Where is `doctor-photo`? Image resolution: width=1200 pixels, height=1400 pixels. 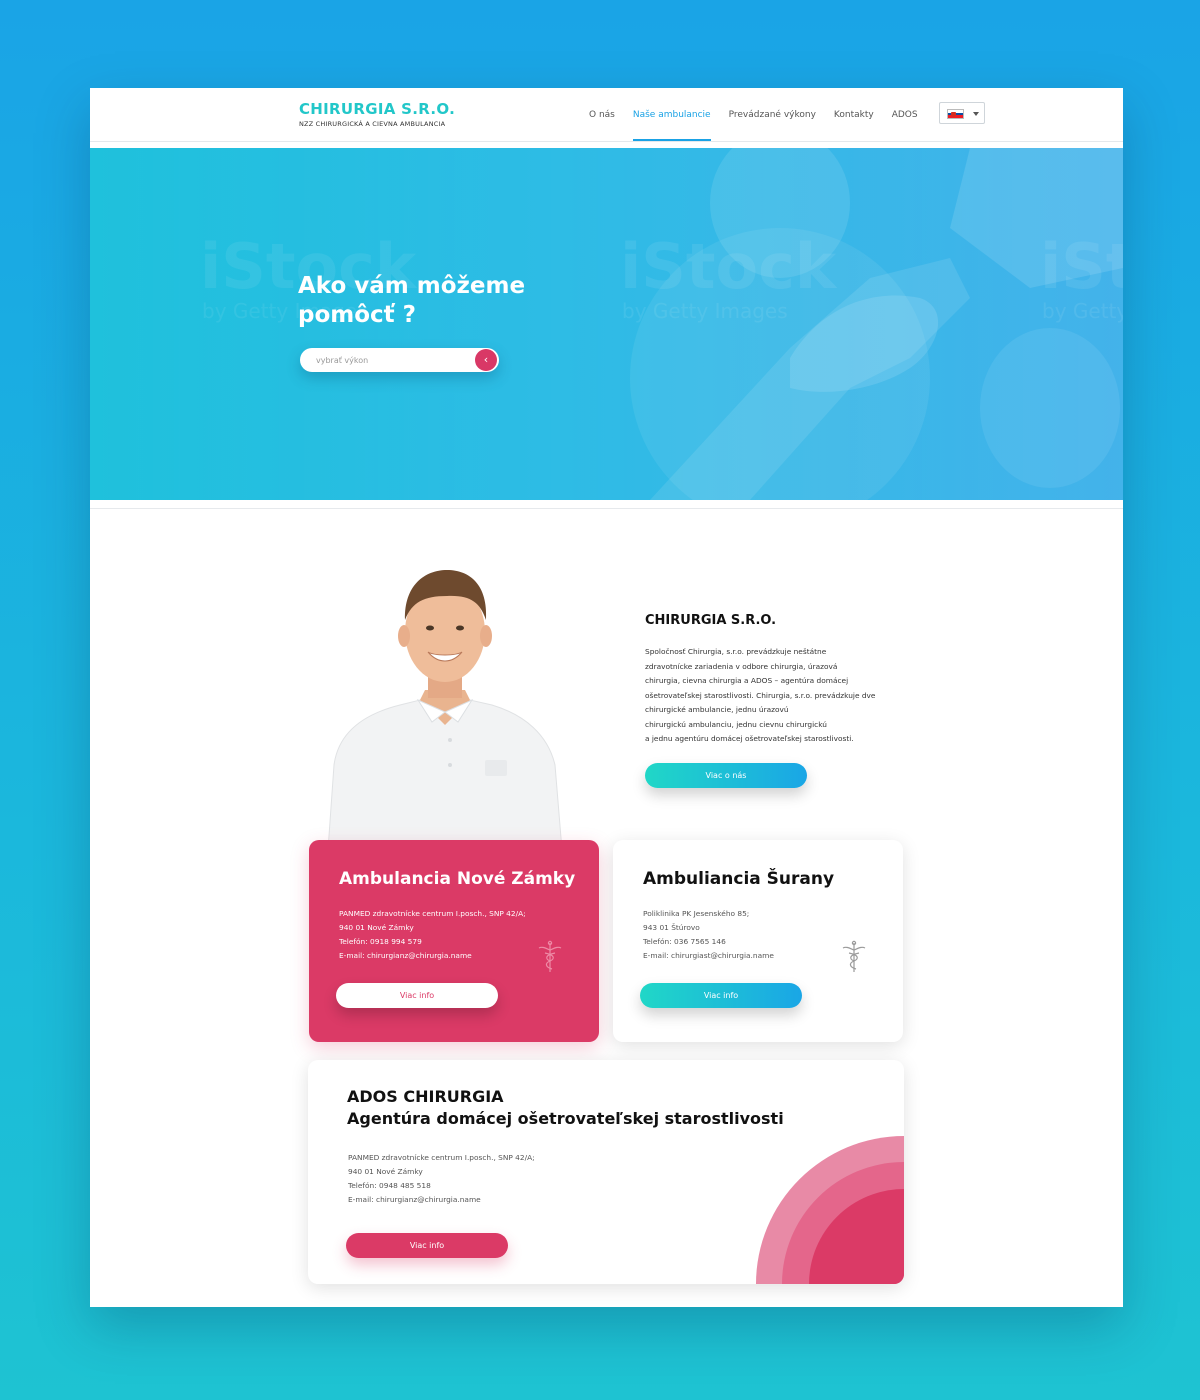
doctor-photo is located at coordinates (445, 710).